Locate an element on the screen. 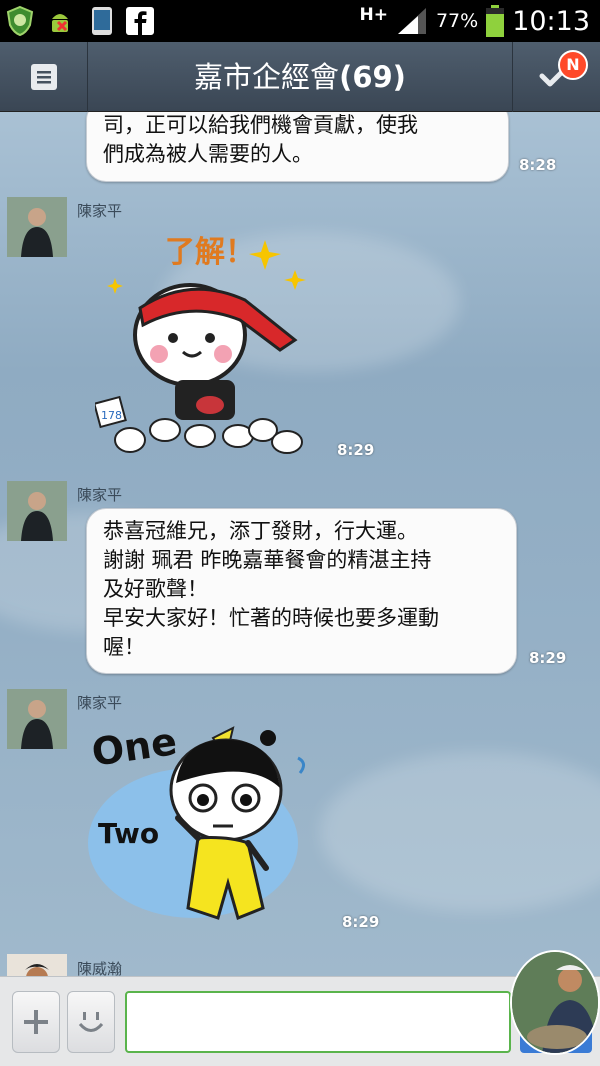 The width and height of the screenshot is (600, 1066). message-bubble: 司，正可以給我們機會貢獻，使我 們成為被人需要的人。 is located at coordinates (297, 147).